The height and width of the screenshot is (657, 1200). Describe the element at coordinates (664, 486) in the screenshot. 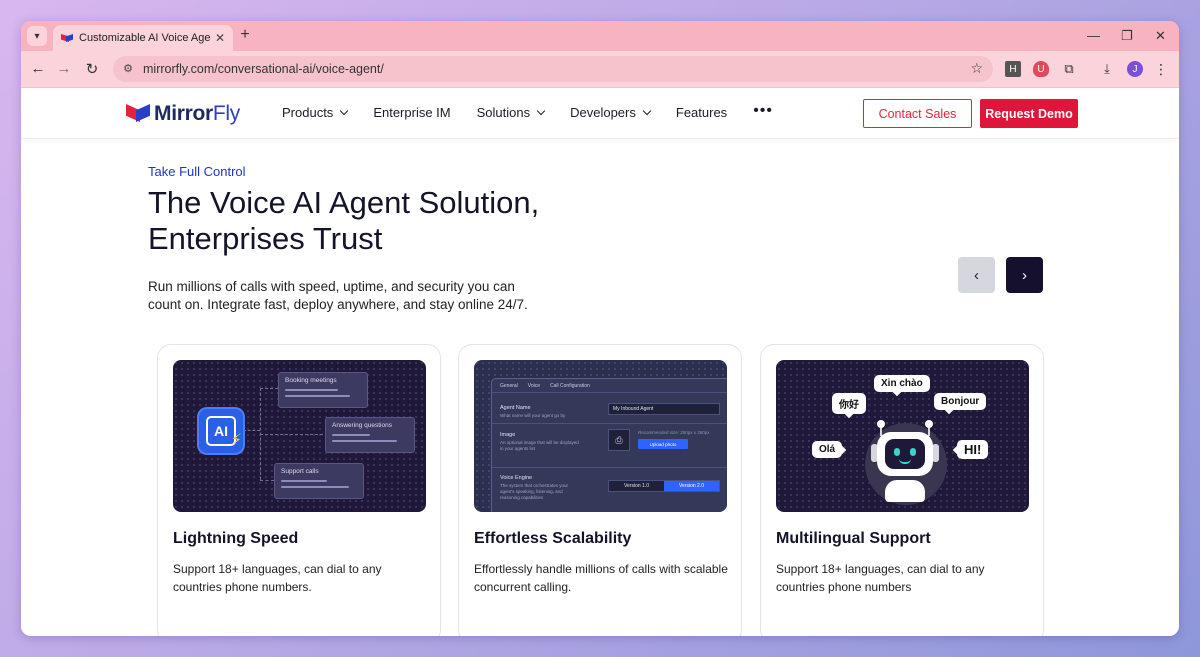

I see `voice-engine-toggle: Version 1.0 Version 2.0` at that location.